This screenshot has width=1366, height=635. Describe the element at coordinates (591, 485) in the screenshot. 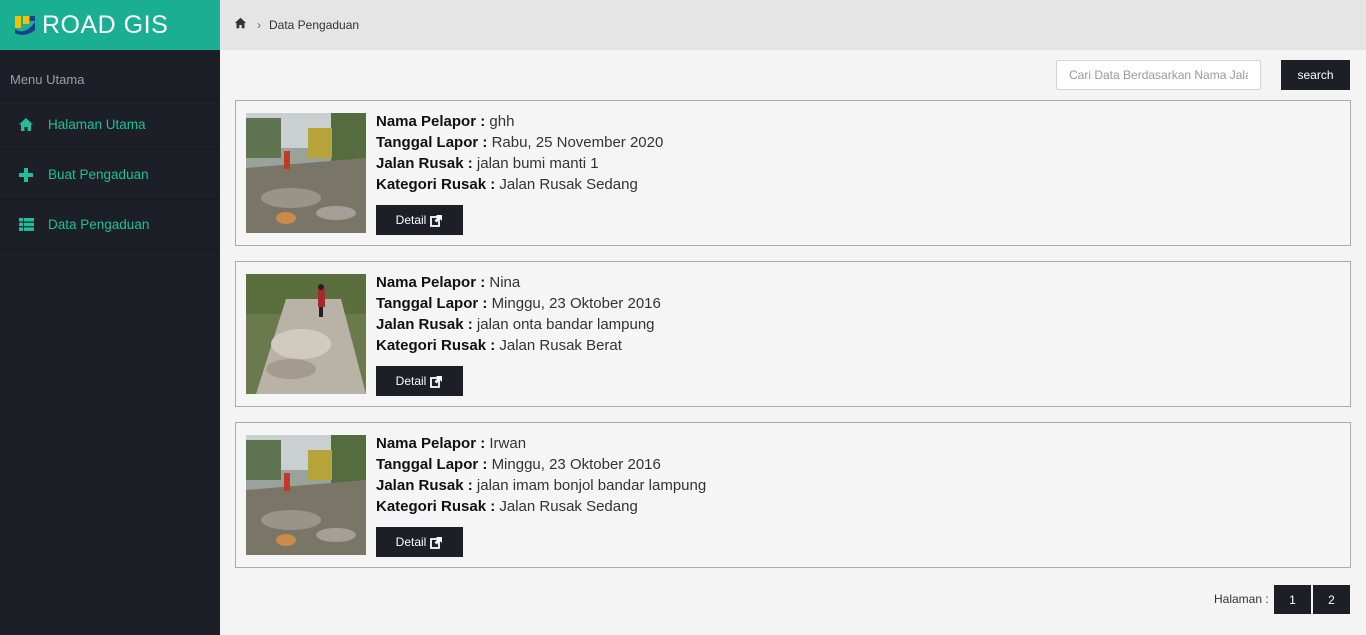

I see `road-name: jalan imam bonjol bandar lampung` at that location.